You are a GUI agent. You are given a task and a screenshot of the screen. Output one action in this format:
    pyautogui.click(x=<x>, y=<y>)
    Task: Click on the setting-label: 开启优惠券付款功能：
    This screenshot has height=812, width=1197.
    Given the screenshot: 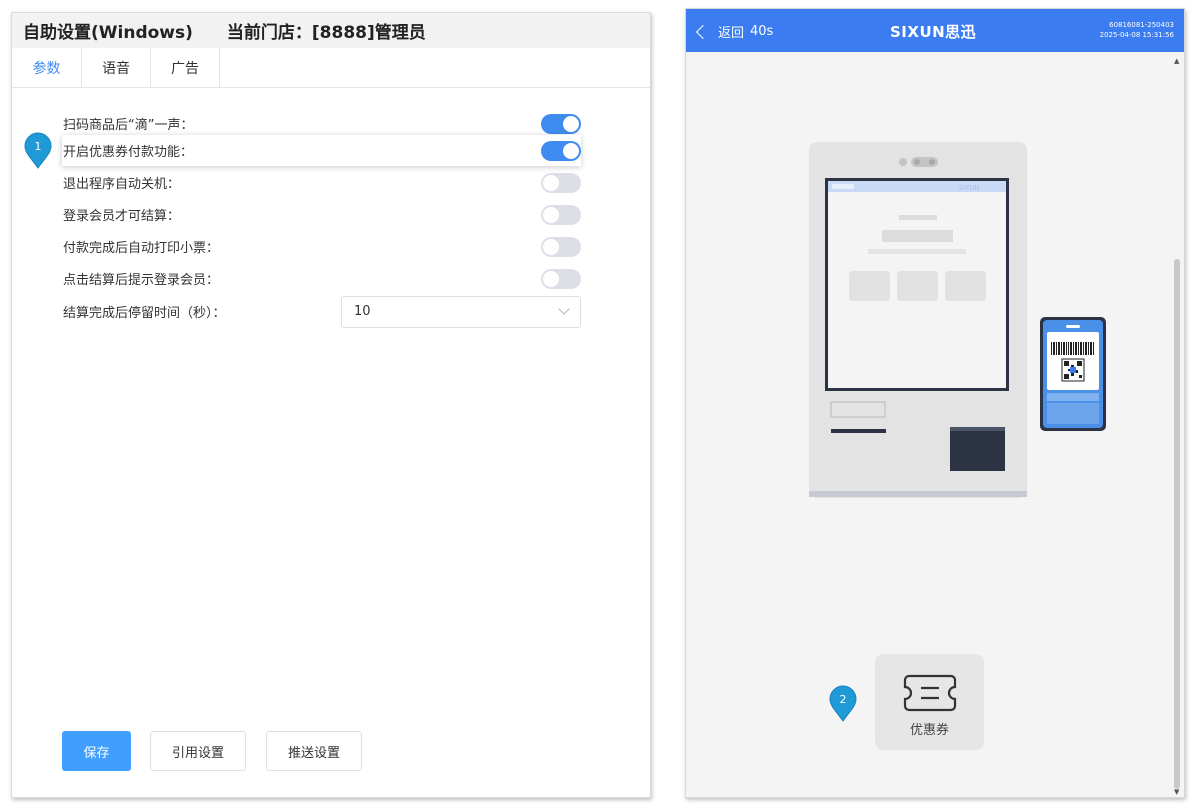 What is the action you would take?
    pyautogui.click(x=128, y=152)
    